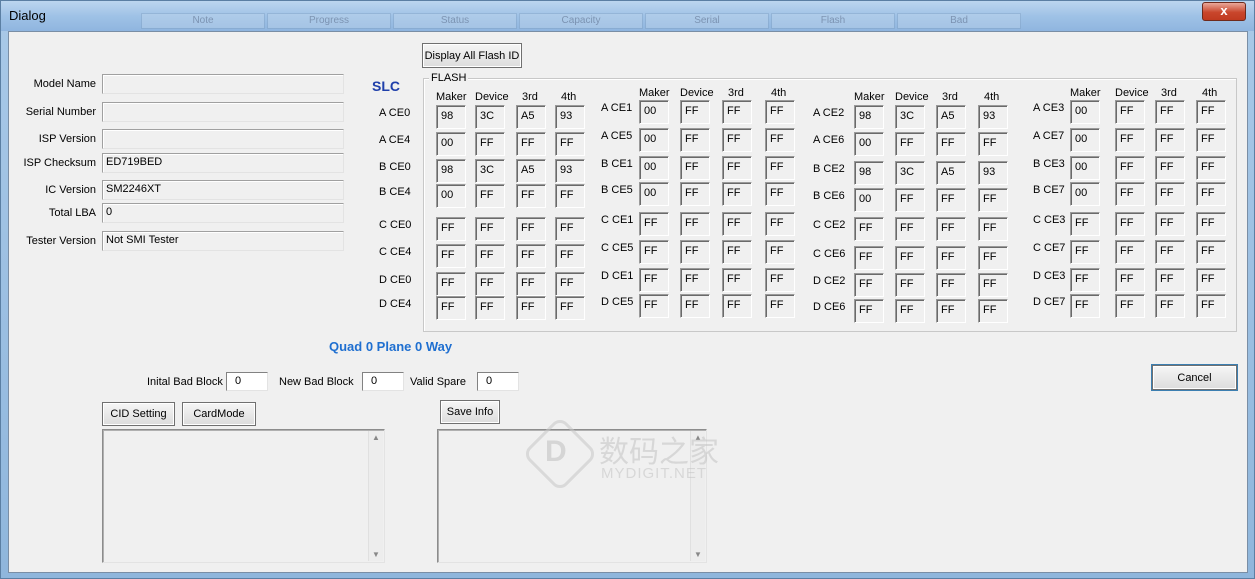  What do you see at coordinates (1224, 11) in the screenshot?
I see `close-button: x` at bounding box center [1224, 11].